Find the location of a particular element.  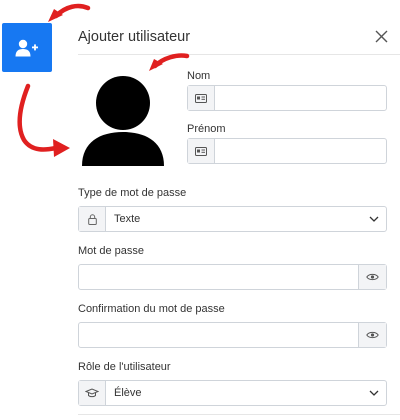

password-confirm-input is located at coordinates (218, 335).